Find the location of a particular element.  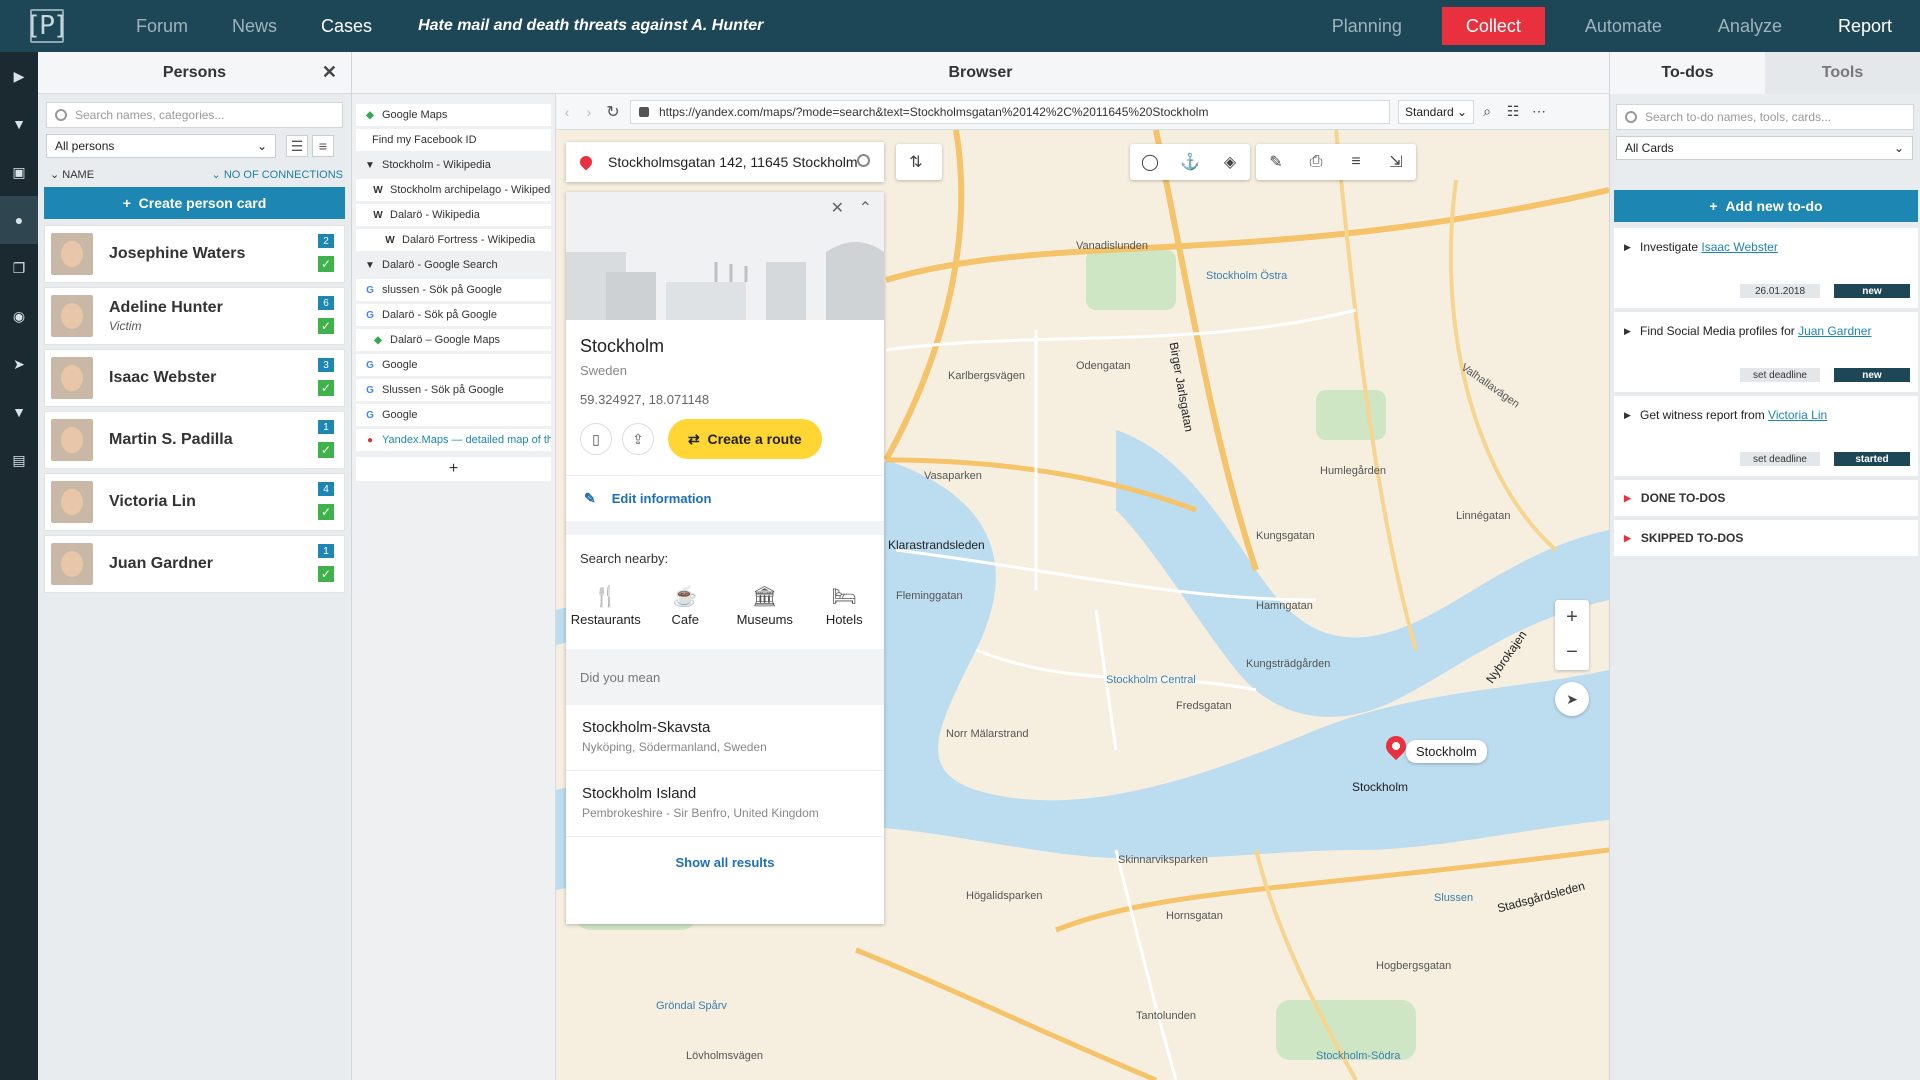

browser-tab: ◆ Google Maps is located at coordinates (453, 115).